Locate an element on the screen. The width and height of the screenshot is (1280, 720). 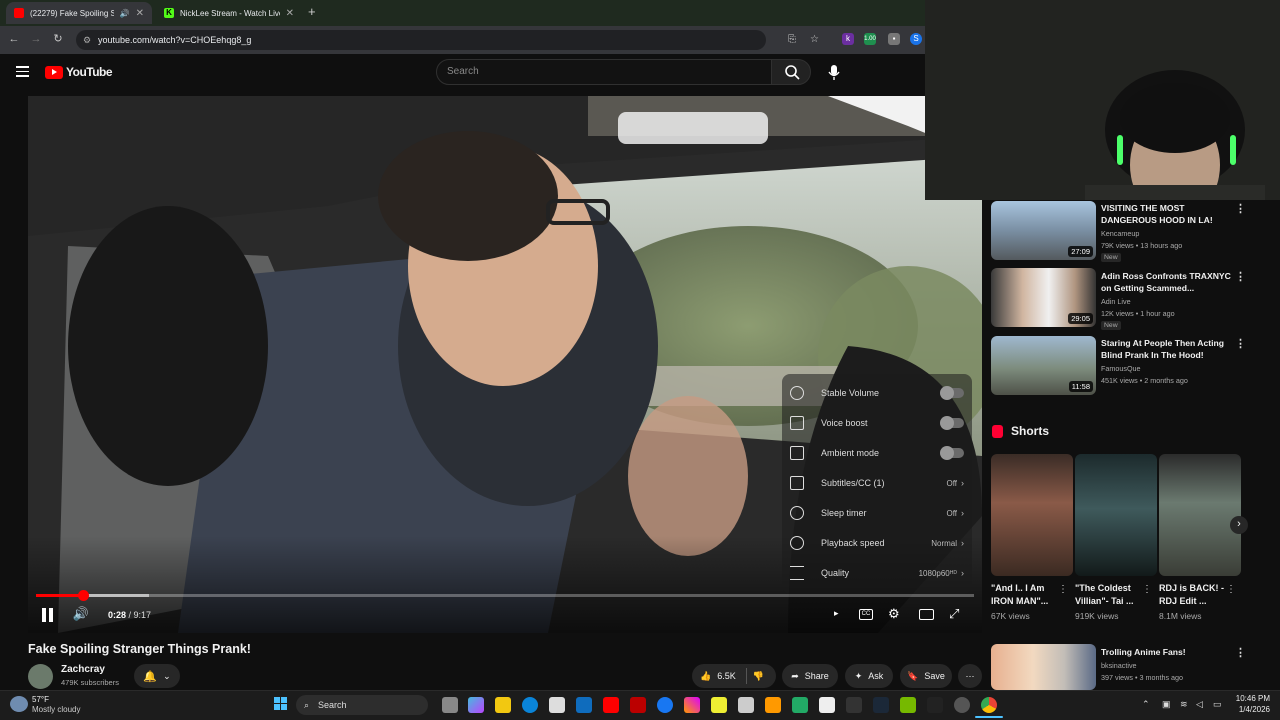
channel-avatar is located at coordinates (40, 676).